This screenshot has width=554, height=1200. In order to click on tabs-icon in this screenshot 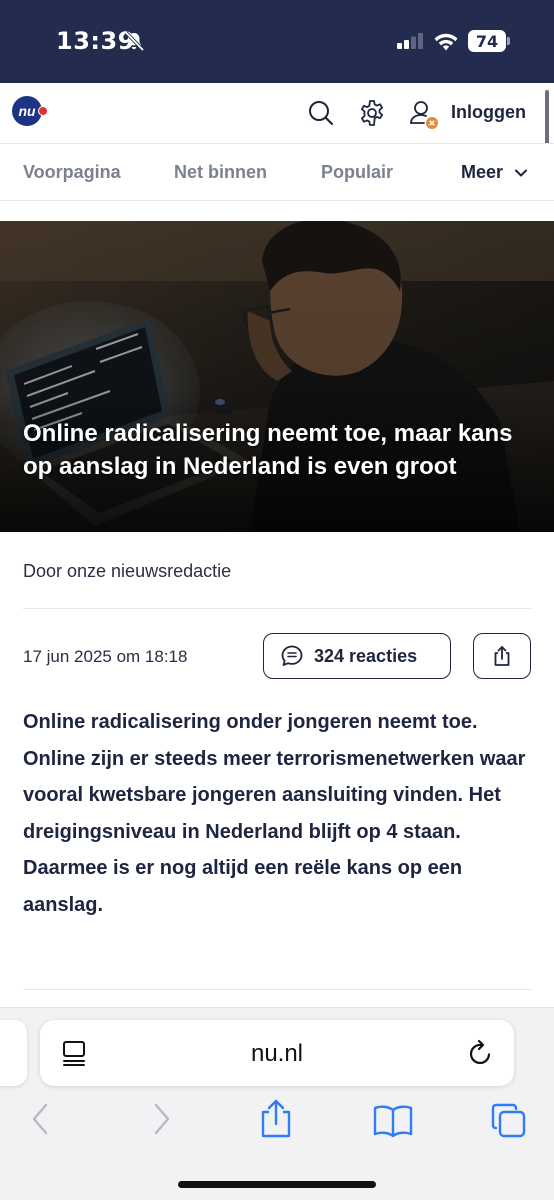, I will do `click(509, 1121)`.